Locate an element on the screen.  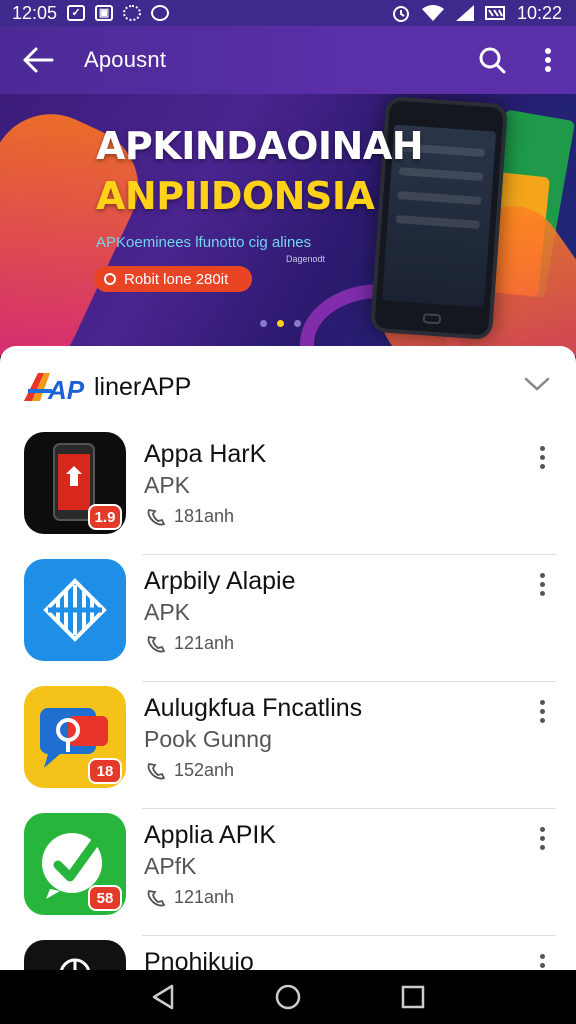
more-vert-icon is located at coordinates (548, 60).